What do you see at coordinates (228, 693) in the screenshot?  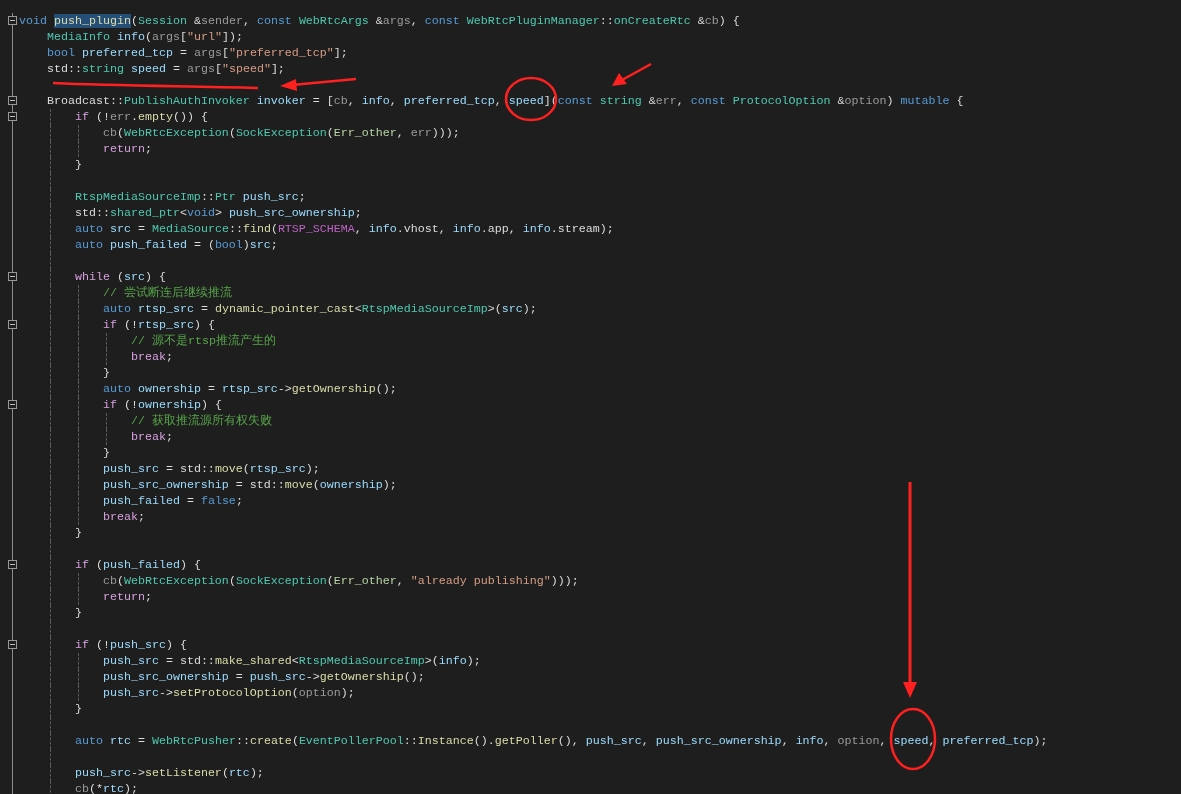 I see `code-line: push_src->setProtocolOption(option);` at bounding box center [228, 693].